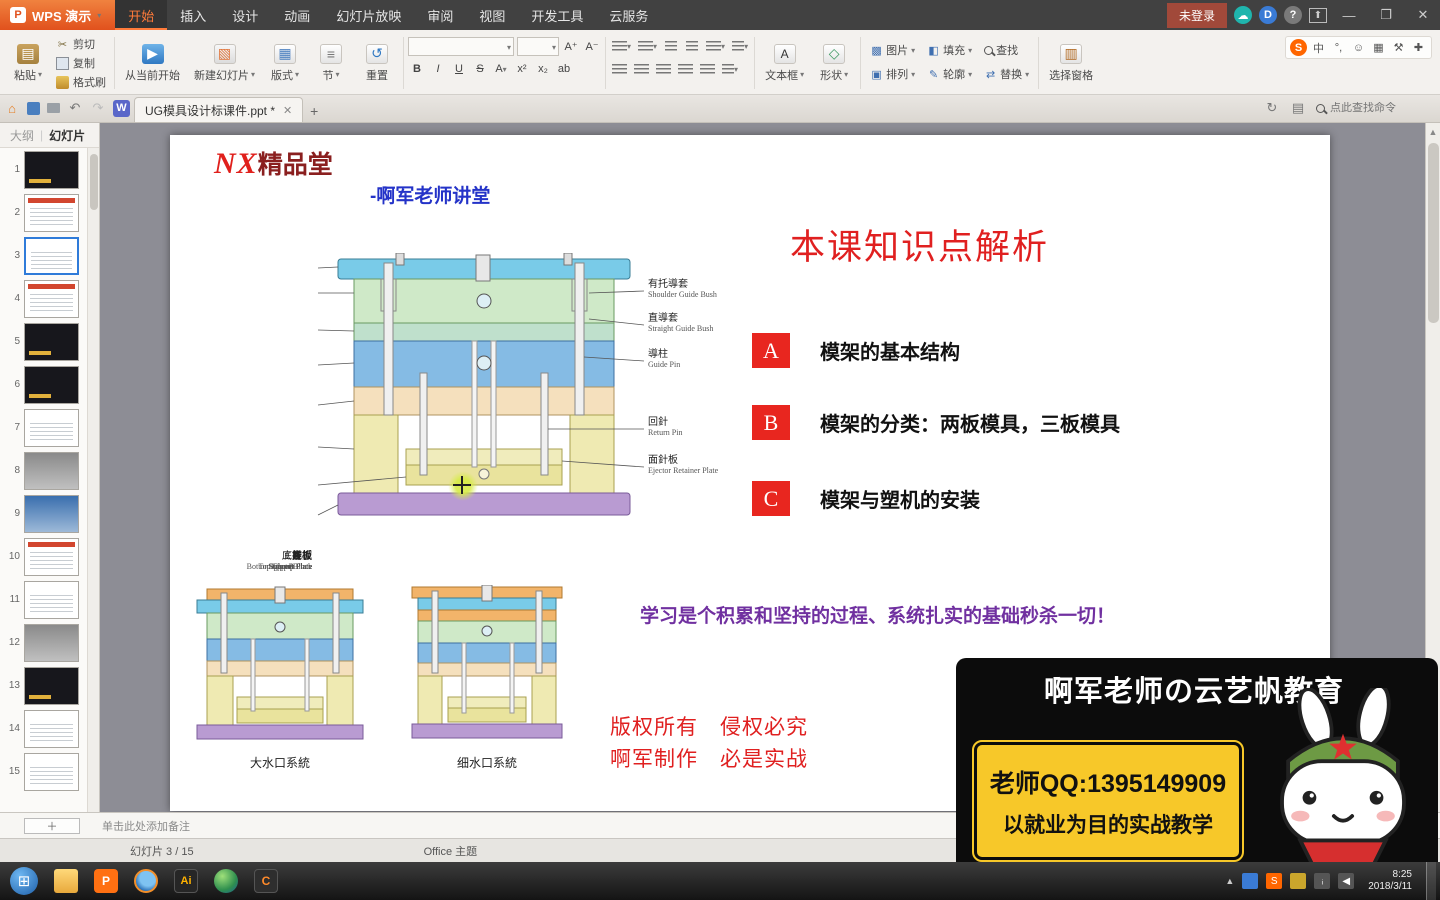 The height and width of the screenshot is (900, 1440). What do you see at coordinates (43, 470) in the screenshot?
I see `slide-thumbnail-8: 8` at bounding box center [43, 470].